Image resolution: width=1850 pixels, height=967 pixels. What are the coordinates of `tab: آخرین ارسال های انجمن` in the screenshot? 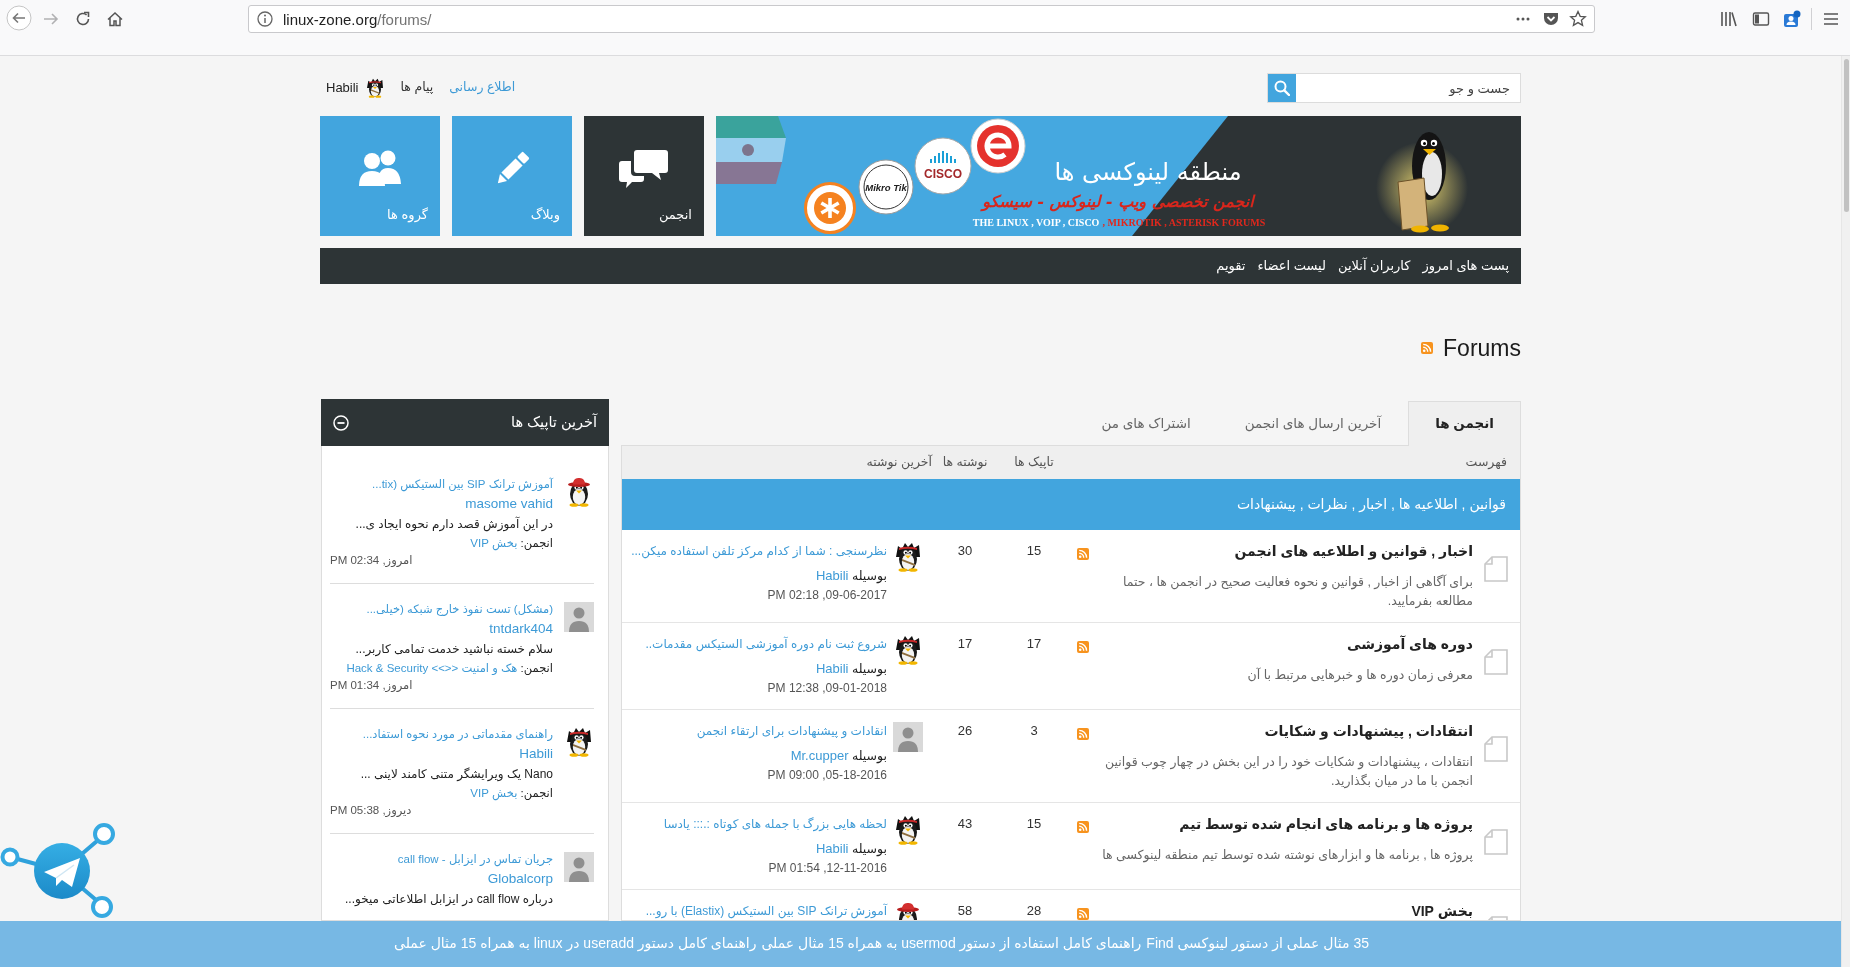 It's located at (1313, 423).